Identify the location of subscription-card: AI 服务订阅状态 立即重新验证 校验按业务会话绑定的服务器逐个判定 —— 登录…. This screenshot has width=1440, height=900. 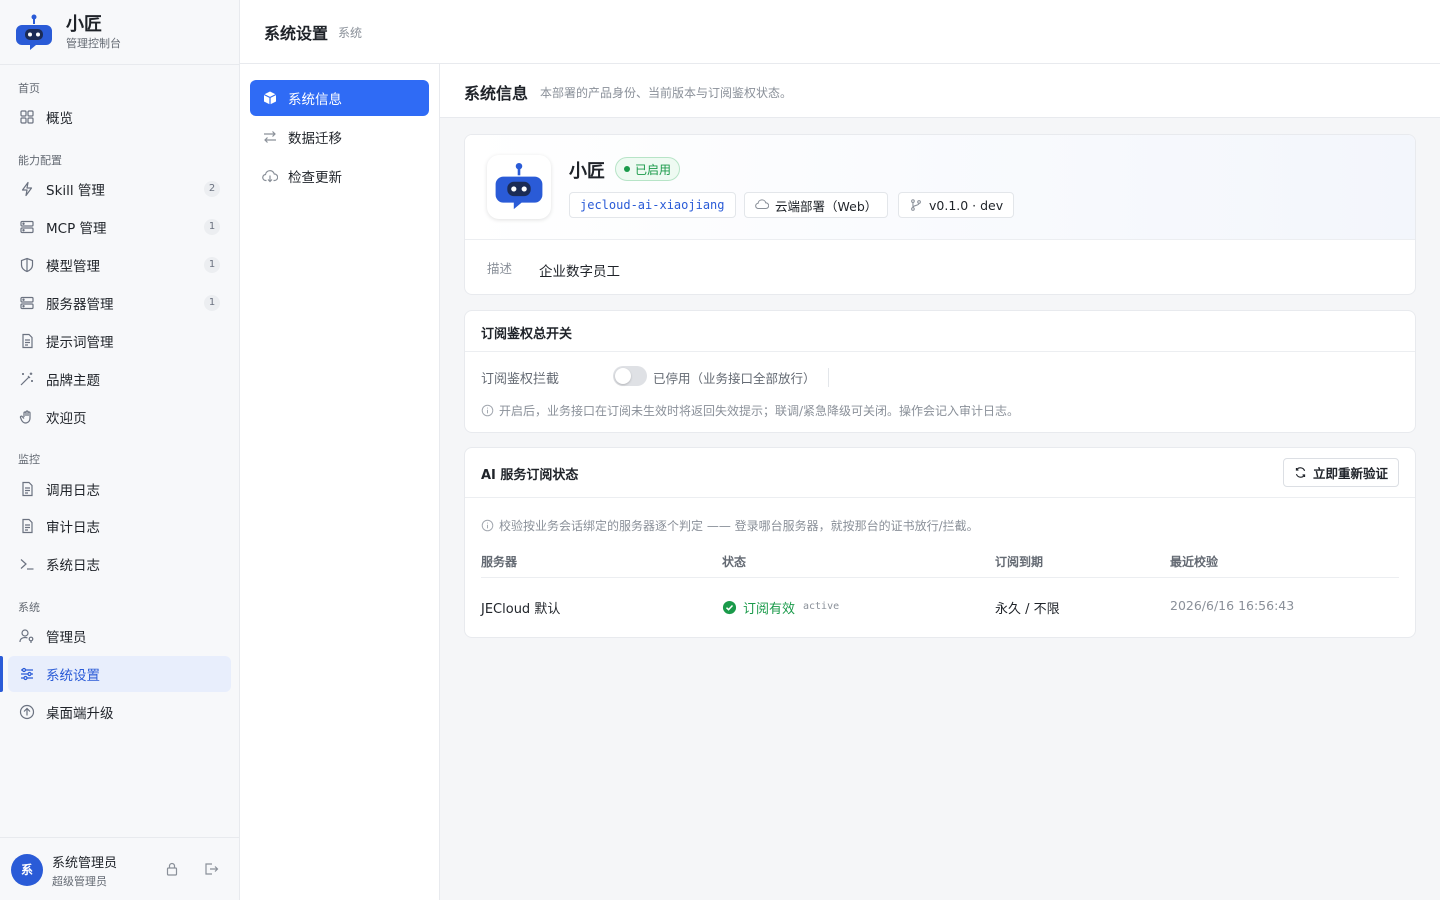
(940, 542).